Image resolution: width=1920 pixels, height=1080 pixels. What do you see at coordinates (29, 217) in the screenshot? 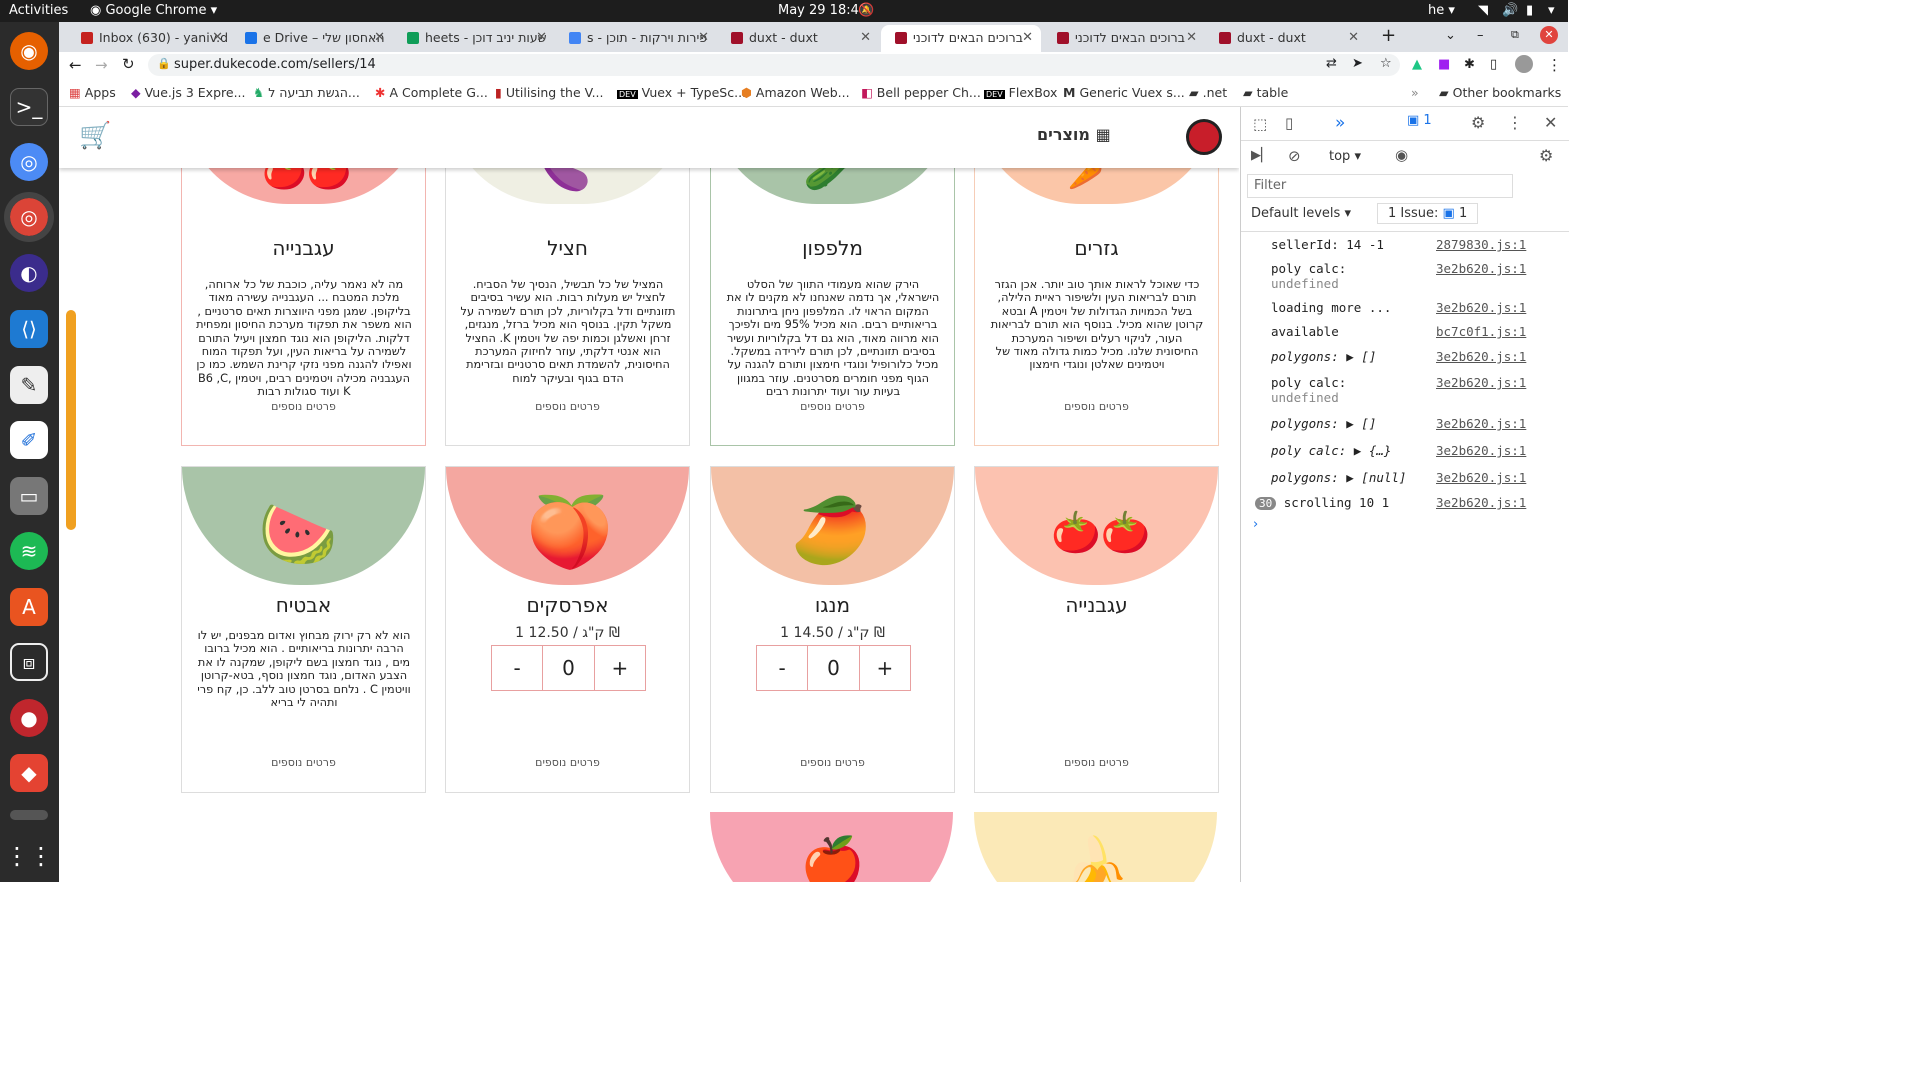
I see `chrome-icon: ◎` at bounding box center [29, 217].